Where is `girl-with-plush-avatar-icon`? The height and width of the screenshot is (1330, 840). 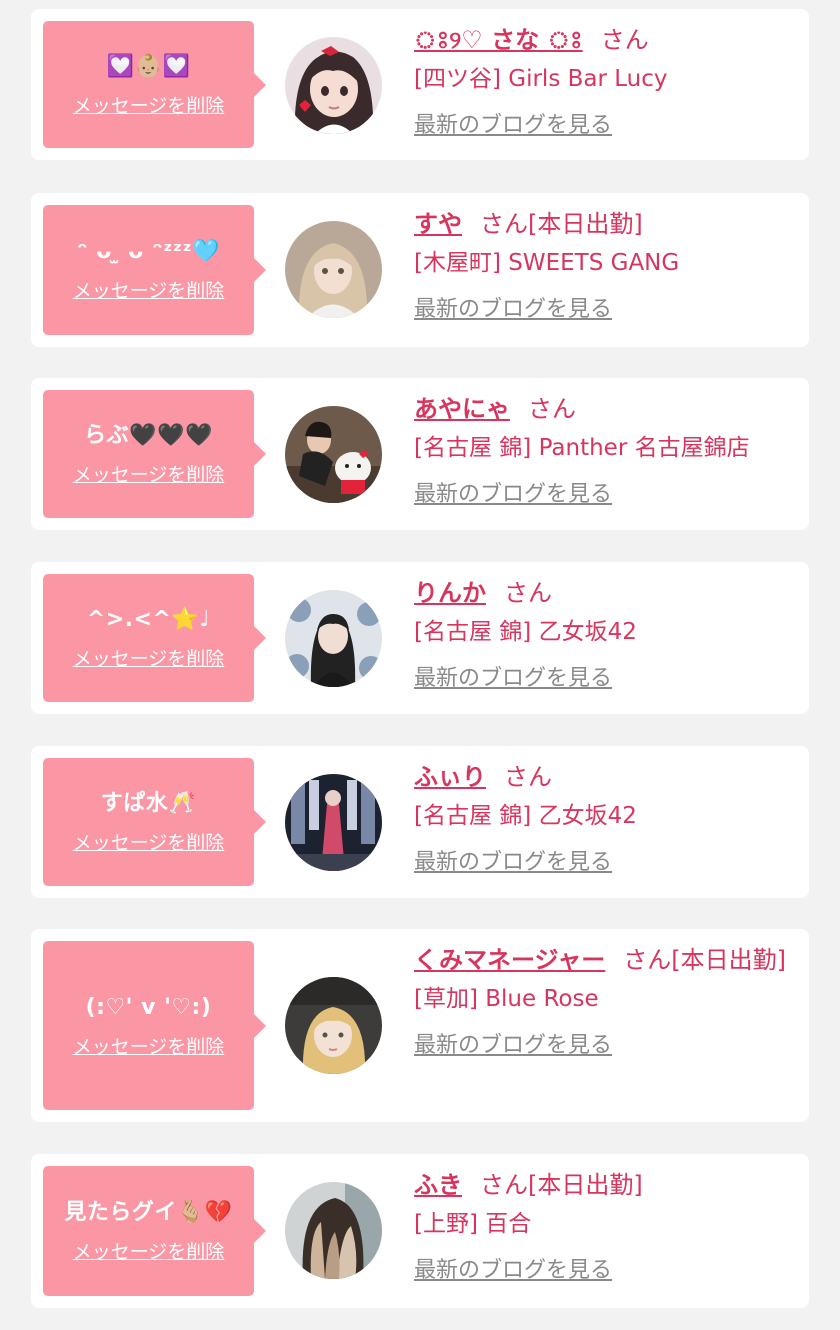
girl-with-plush-avatar-icon is located at coordinates (333, 454).